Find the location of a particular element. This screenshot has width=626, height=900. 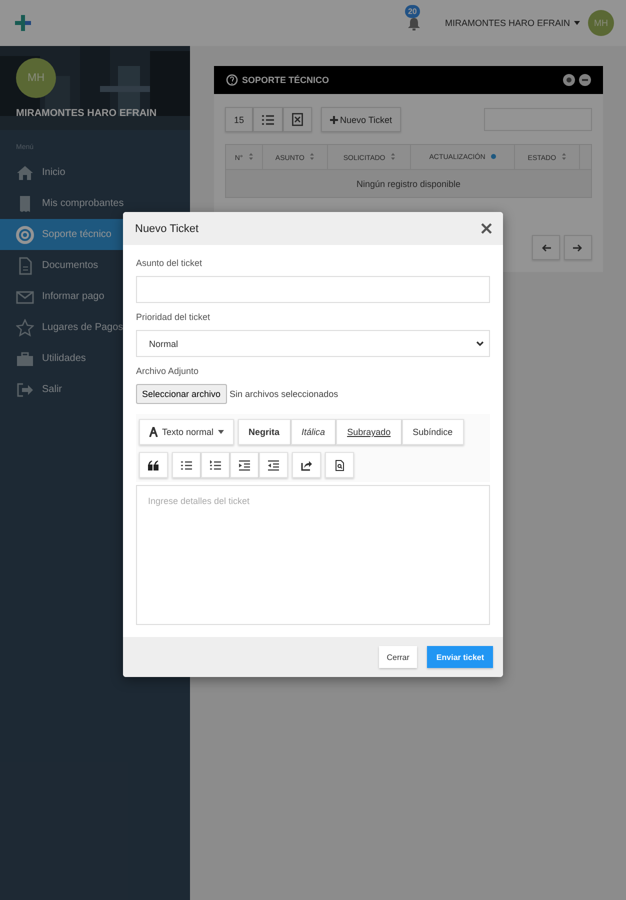

field-label: Prioridad del ticket is located at coordinates (174, 317).